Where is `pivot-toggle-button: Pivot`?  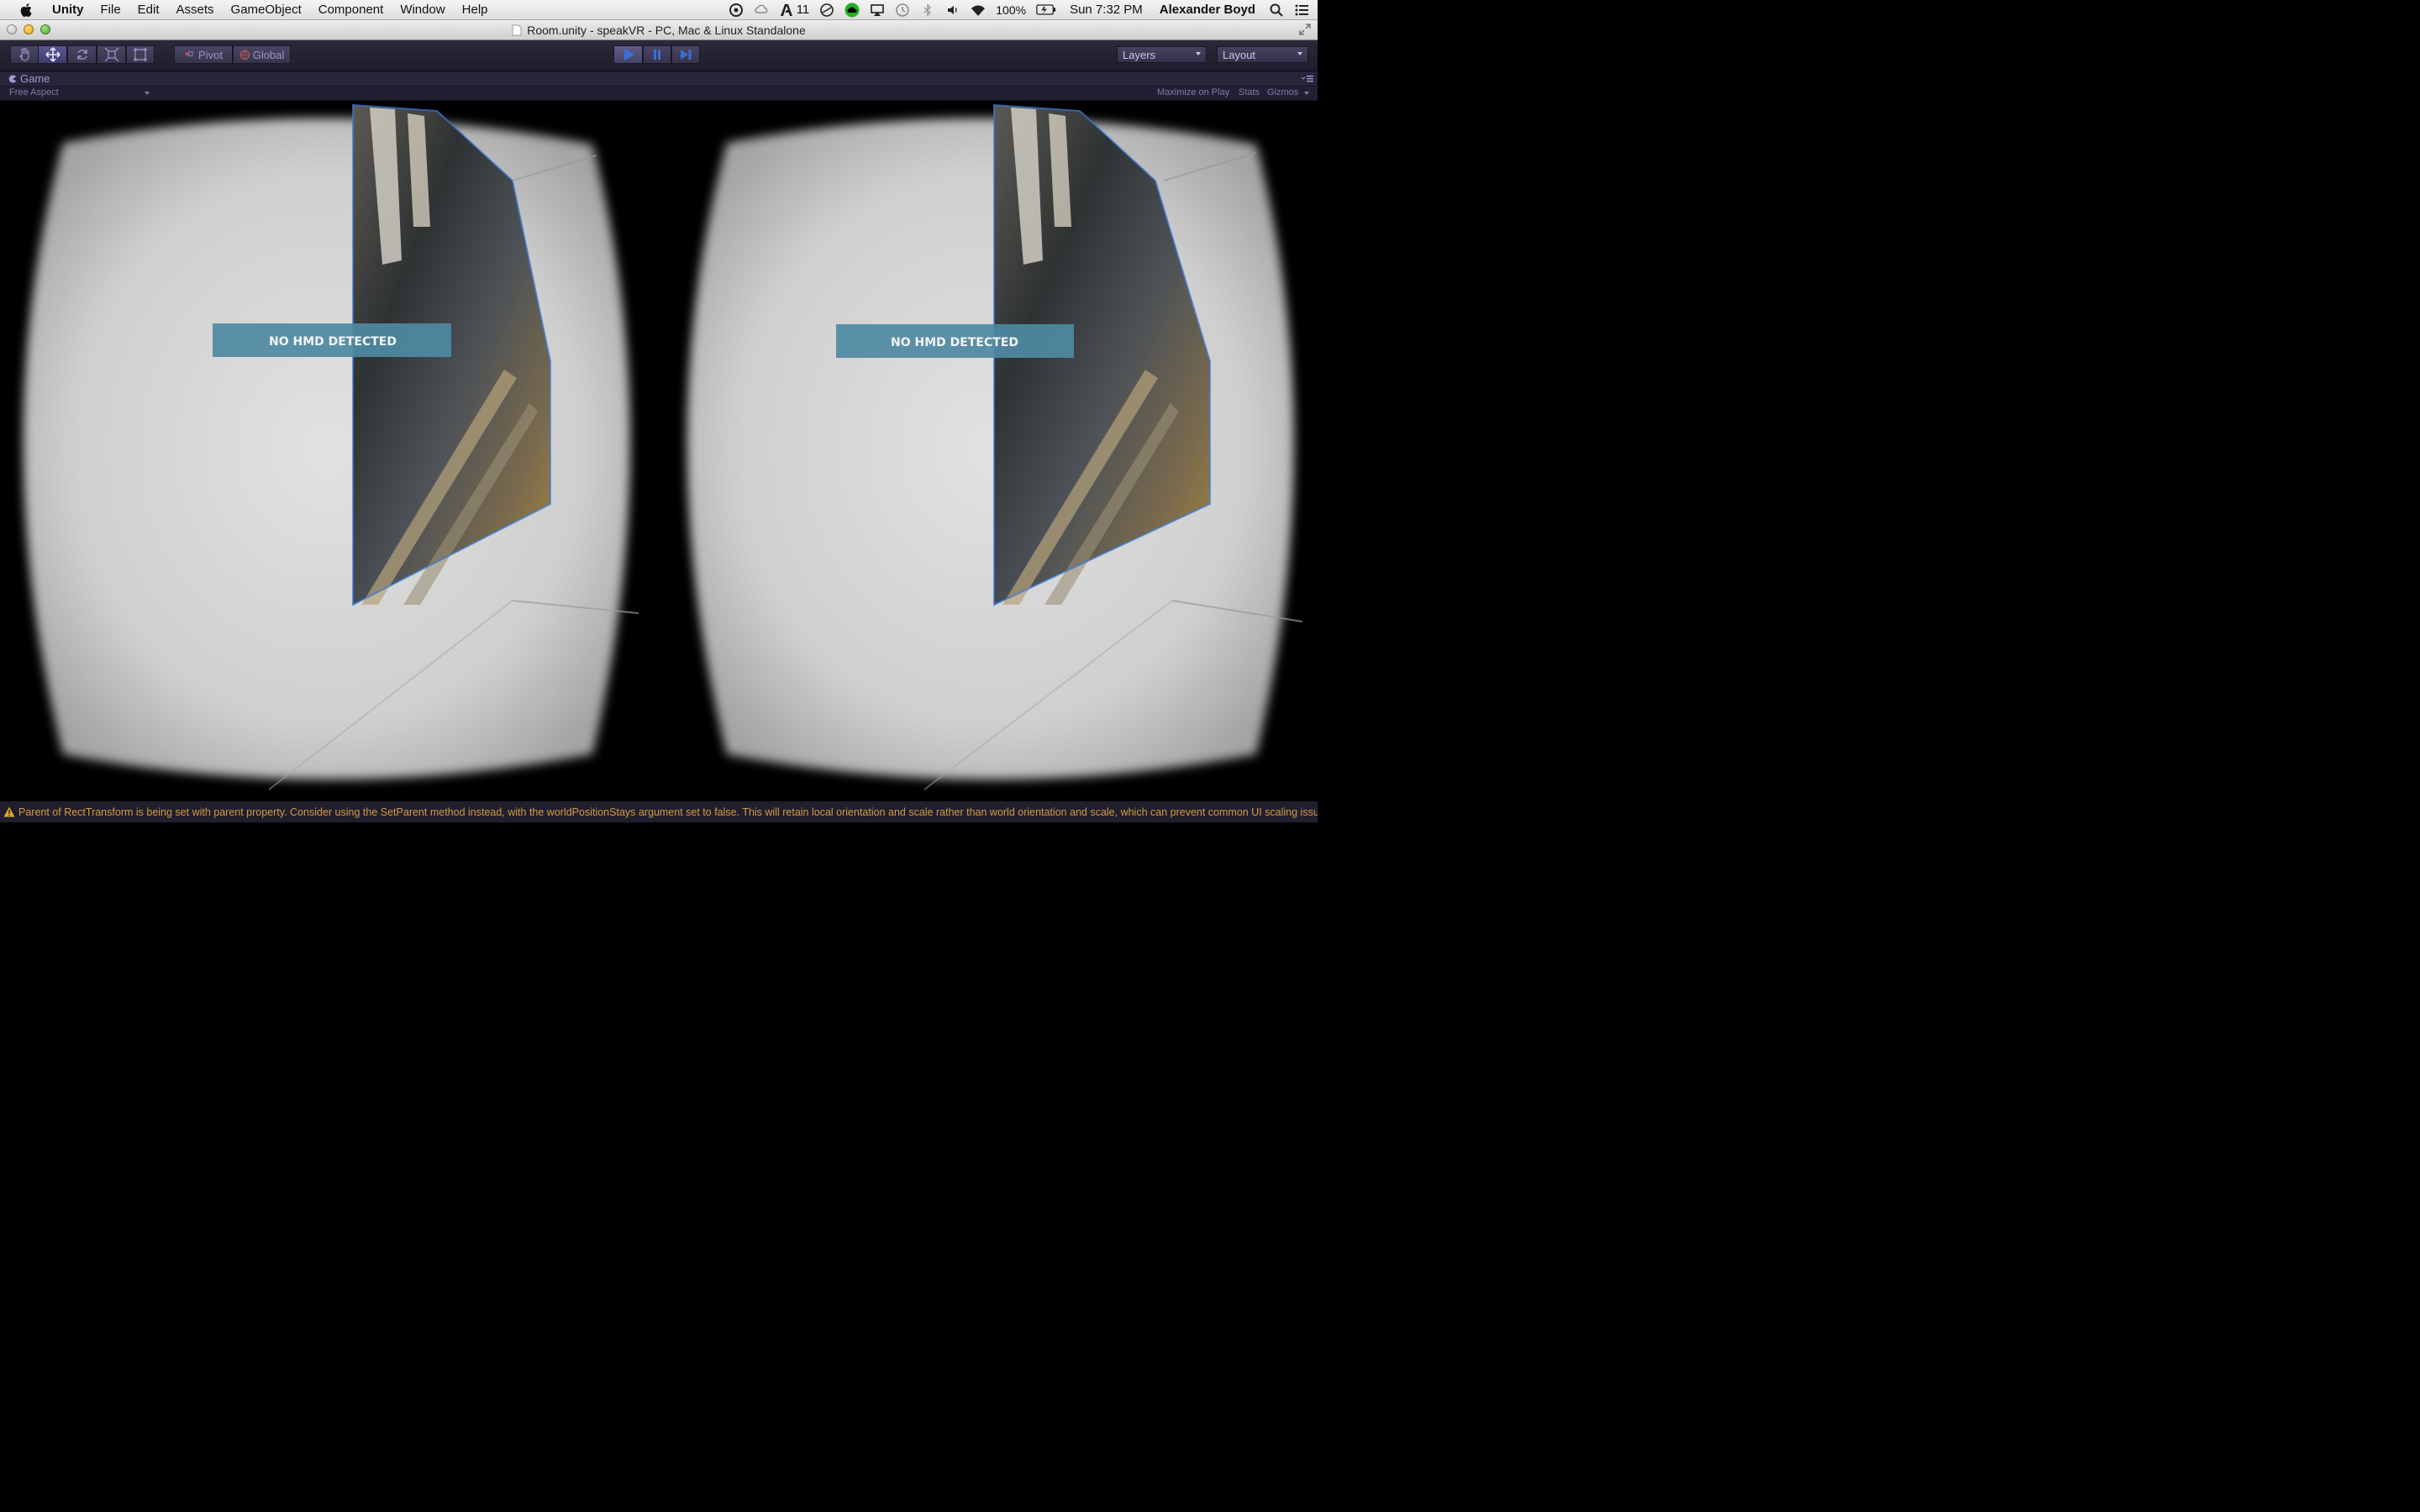 pivot-toggle-button: Pivot is located at coordinates (203, 54).